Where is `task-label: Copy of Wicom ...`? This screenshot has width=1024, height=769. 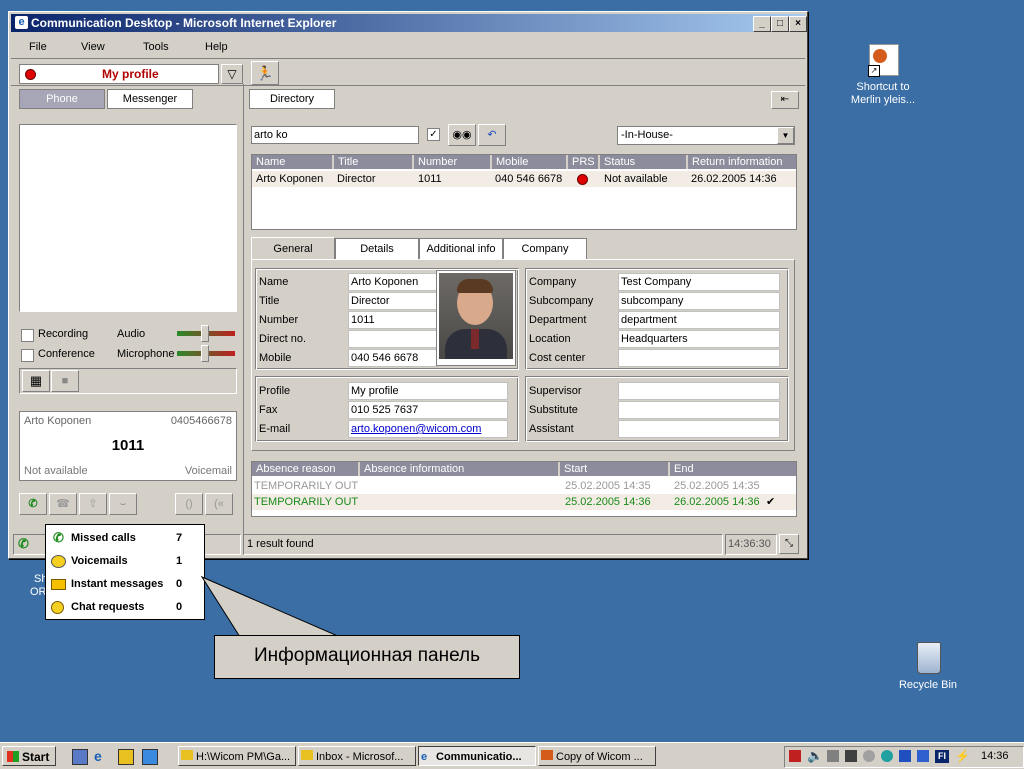
task-label: Copy of Wicom ... is located at coordinates (599, 757).